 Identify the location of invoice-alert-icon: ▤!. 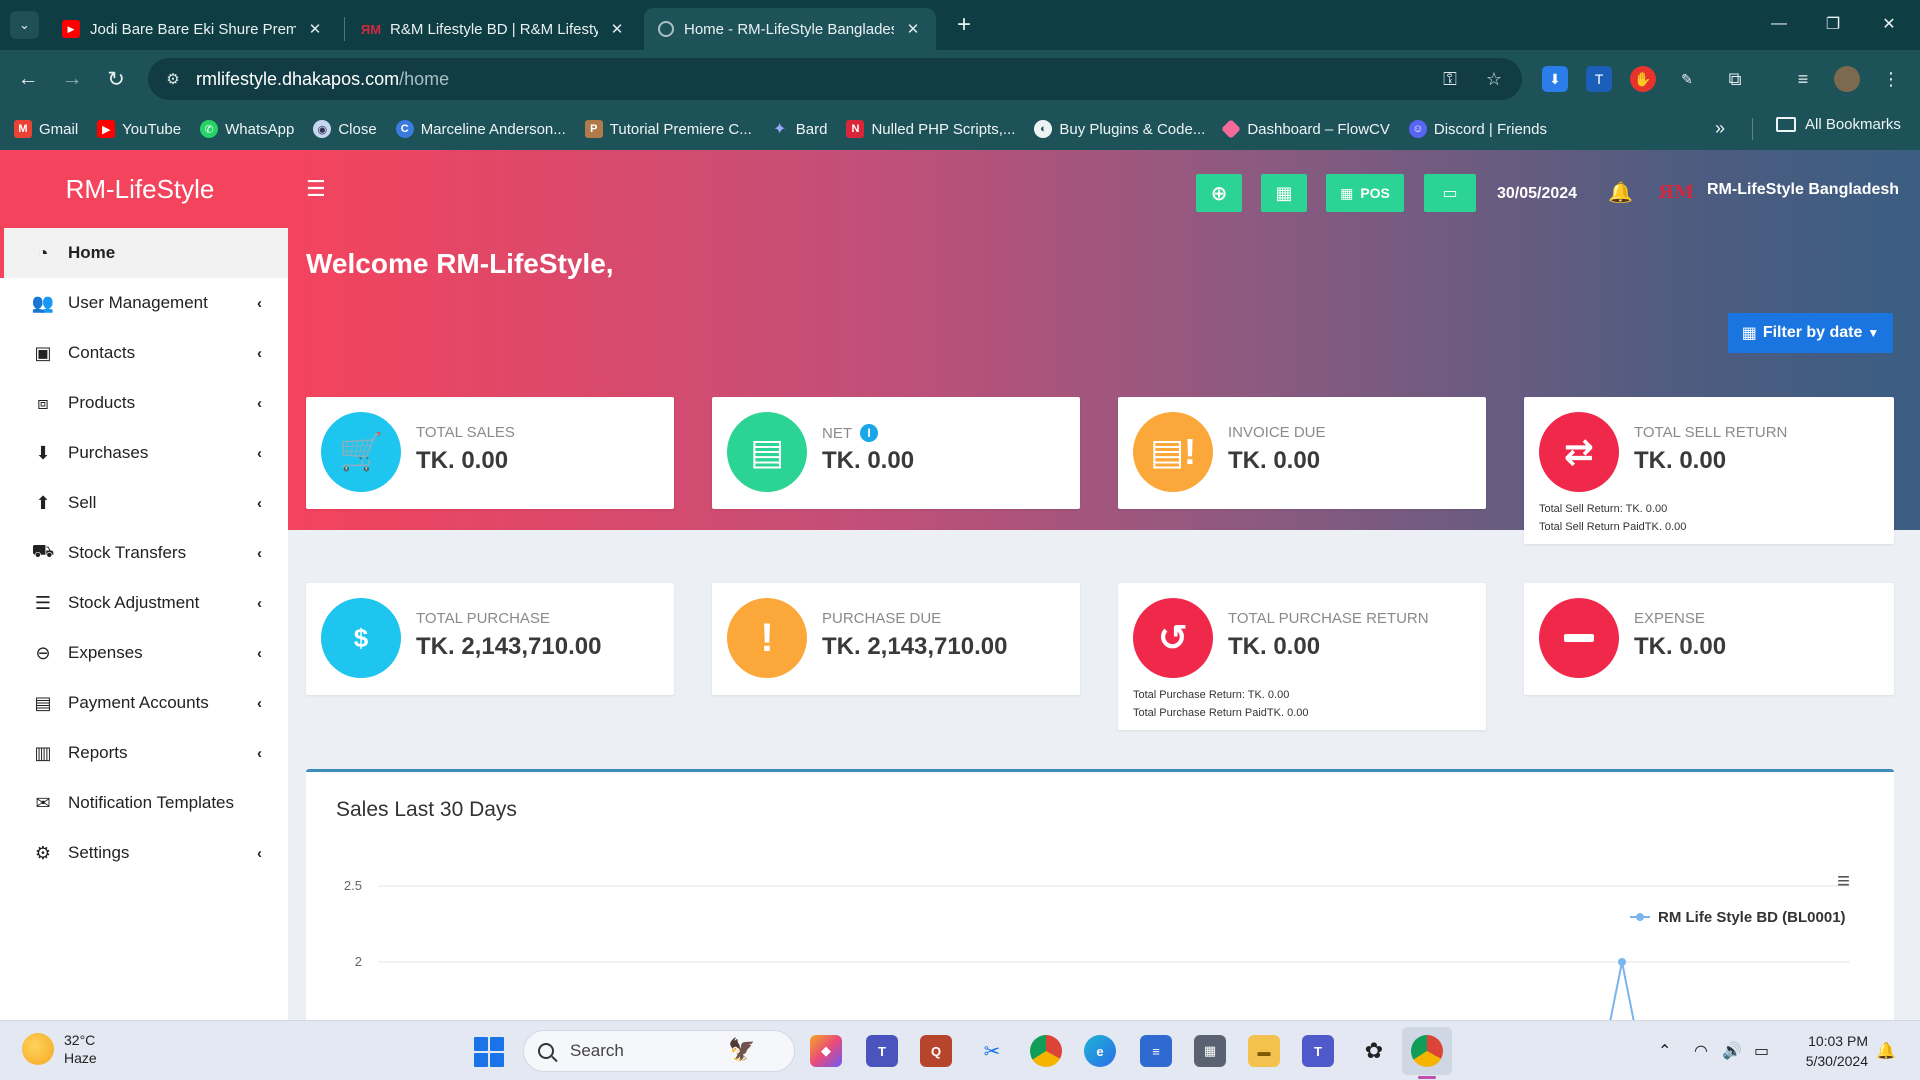
(1173, 452).